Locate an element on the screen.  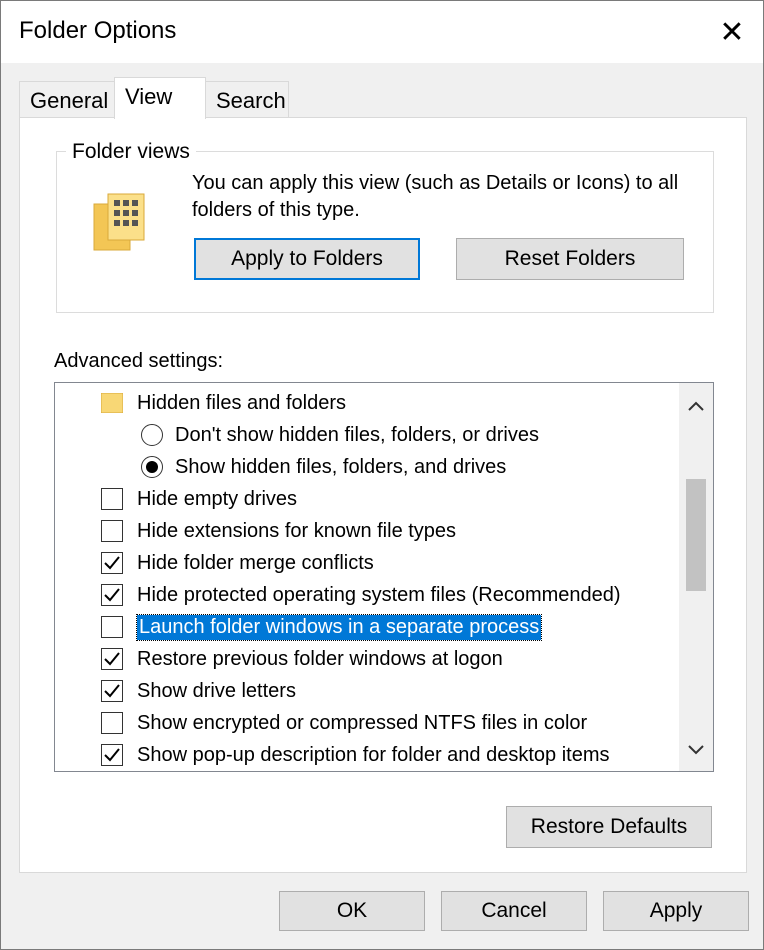
radio-dot-icon is located at coordinates (152, 467).